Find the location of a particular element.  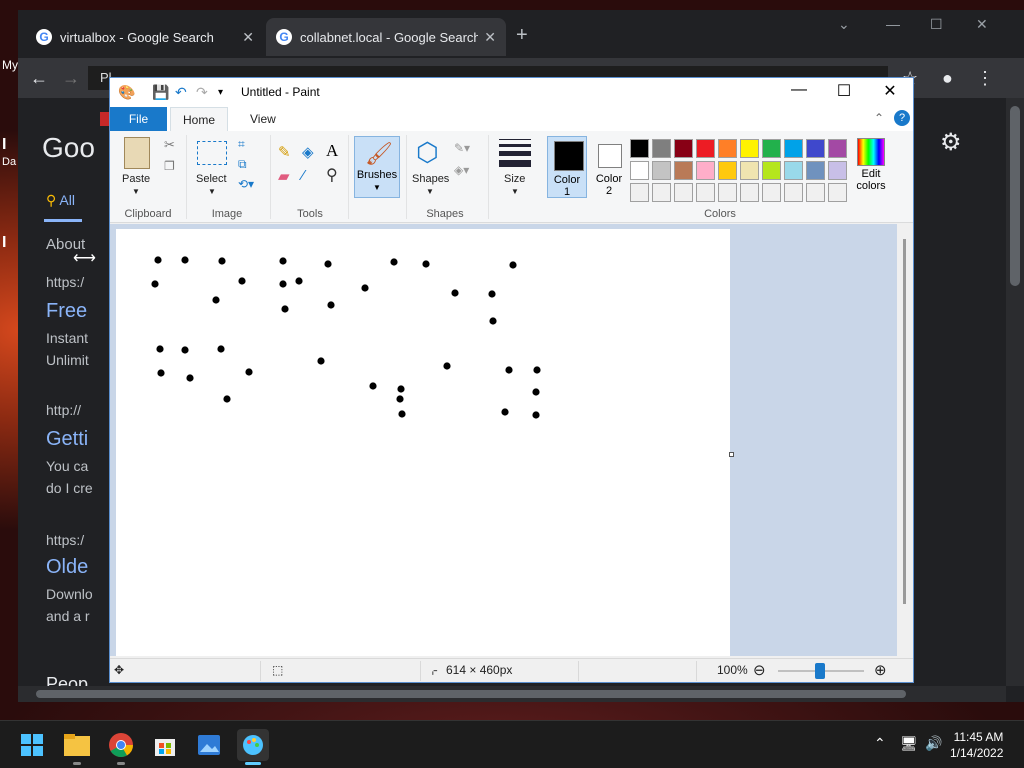

zoom-out-icon: ⊖ is located at coordinates (759, 670).